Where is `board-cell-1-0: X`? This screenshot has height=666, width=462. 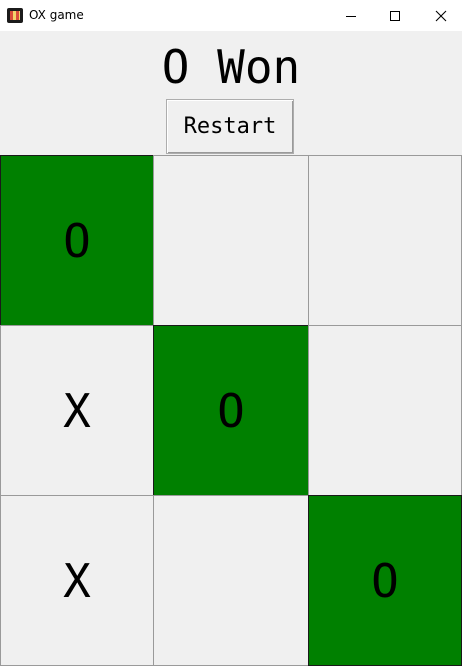 board-cell-1-0: X is located at coordinates (77, 410).